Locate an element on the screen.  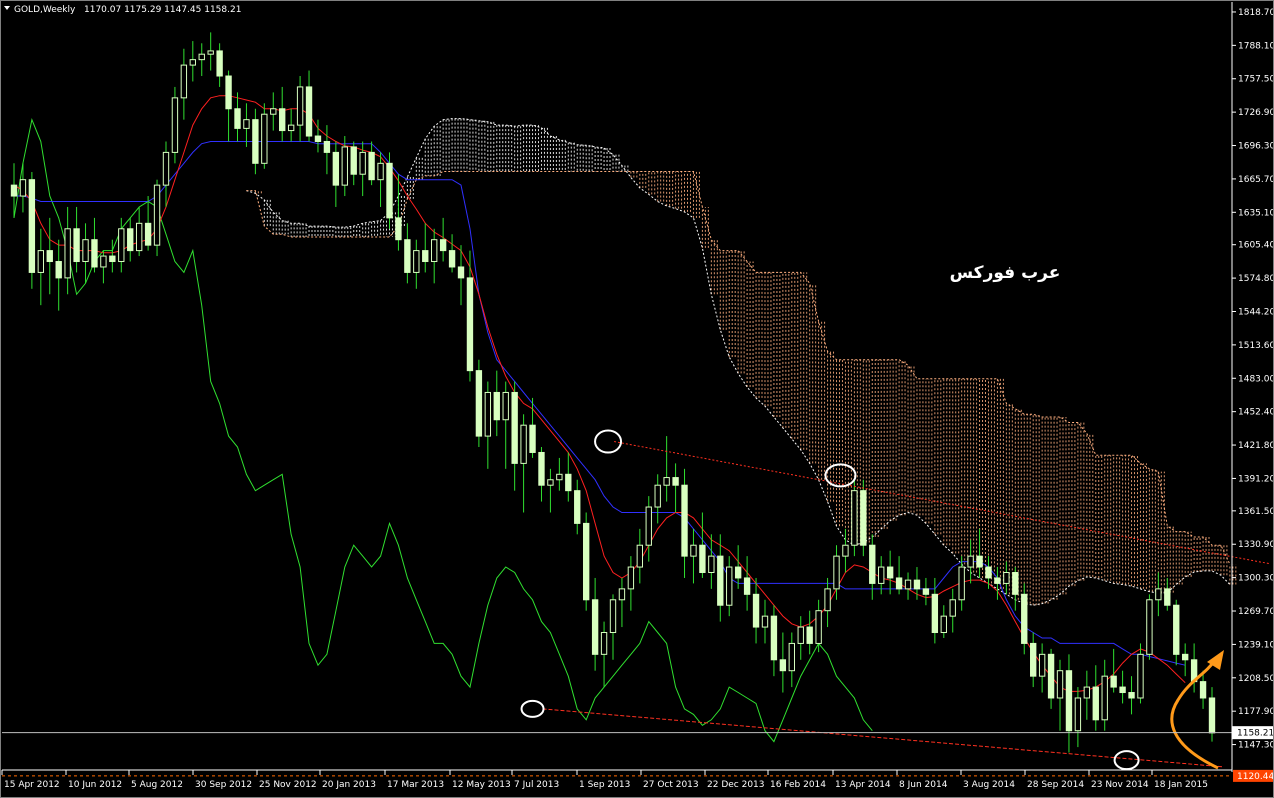
price-tick-label: 1239.10 is located at coordinates (1256, 645).